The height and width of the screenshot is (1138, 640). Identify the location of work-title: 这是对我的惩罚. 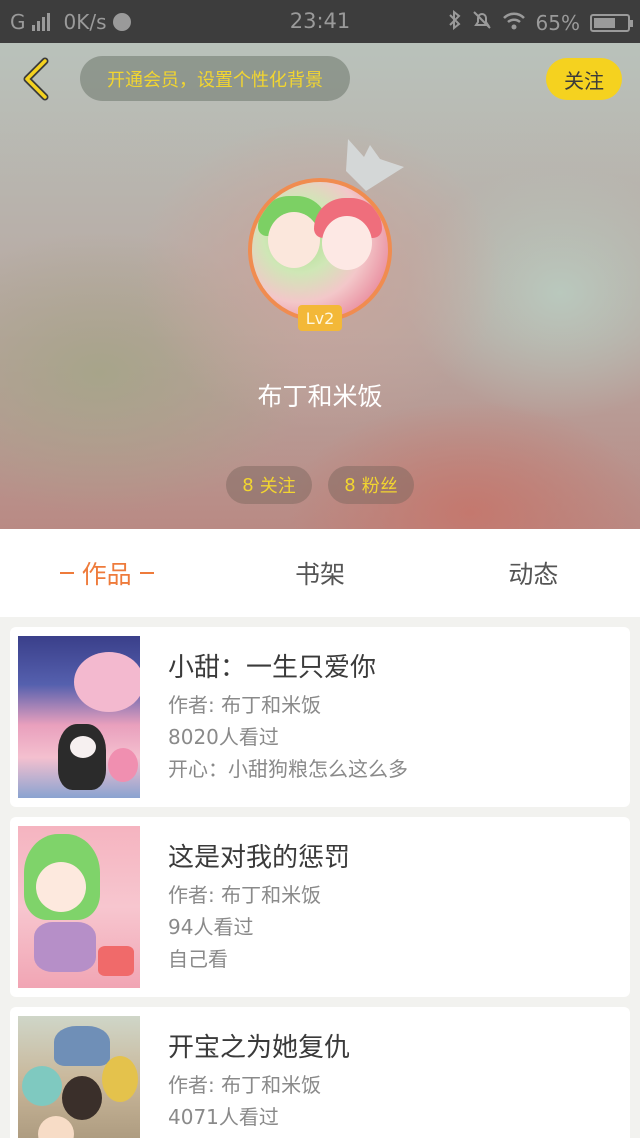
(259, 858).